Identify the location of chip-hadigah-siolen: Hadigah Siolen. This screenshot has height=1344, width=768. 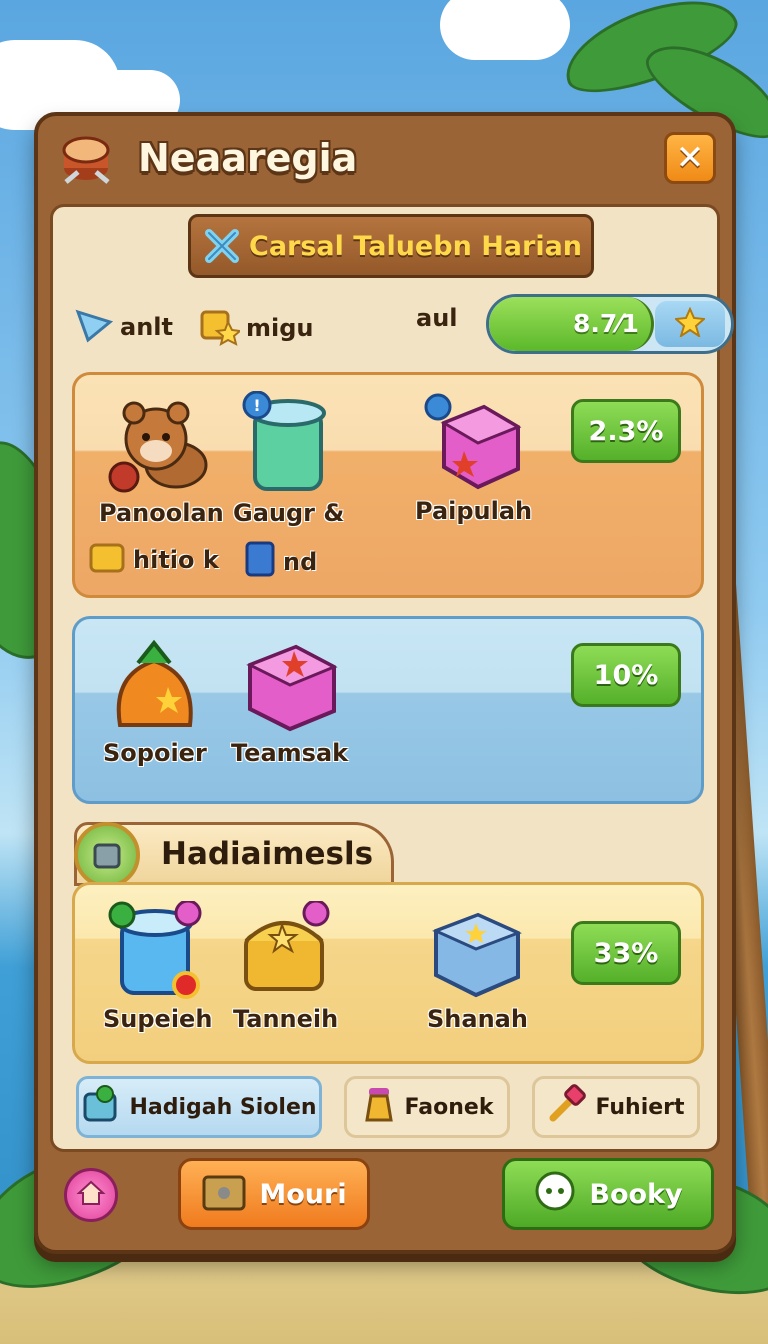
(199, 1107).